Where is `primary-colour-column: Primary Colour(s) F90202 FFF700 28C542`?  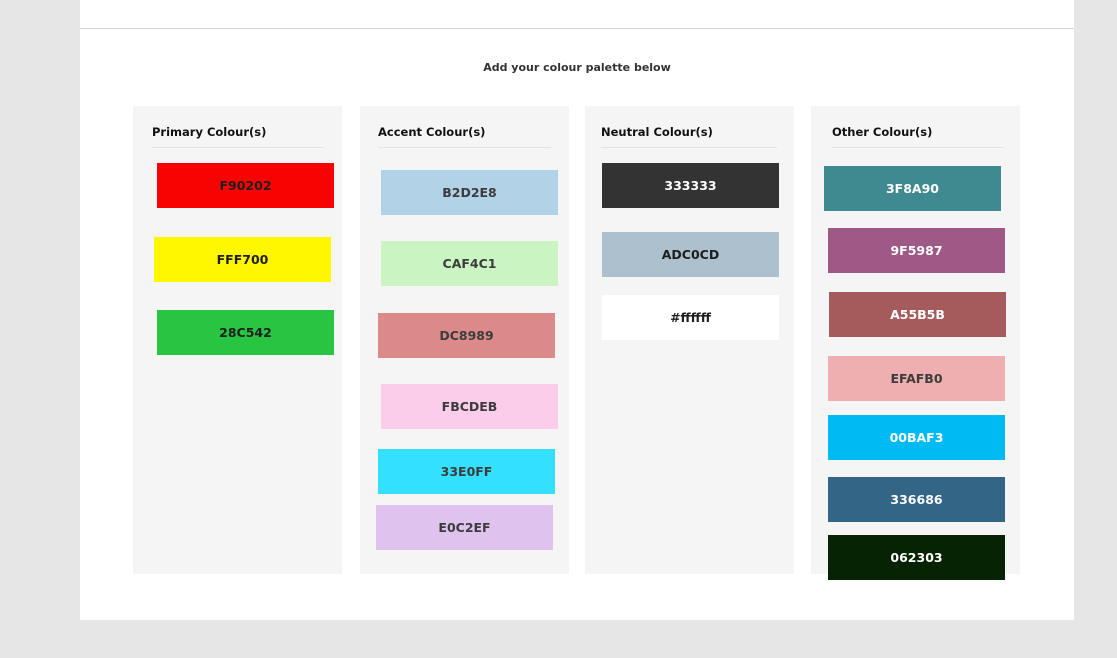 primary-colour-column: Primary Colour(s) F90202 FFF700 28C542 is located at coordinates (237, 340).